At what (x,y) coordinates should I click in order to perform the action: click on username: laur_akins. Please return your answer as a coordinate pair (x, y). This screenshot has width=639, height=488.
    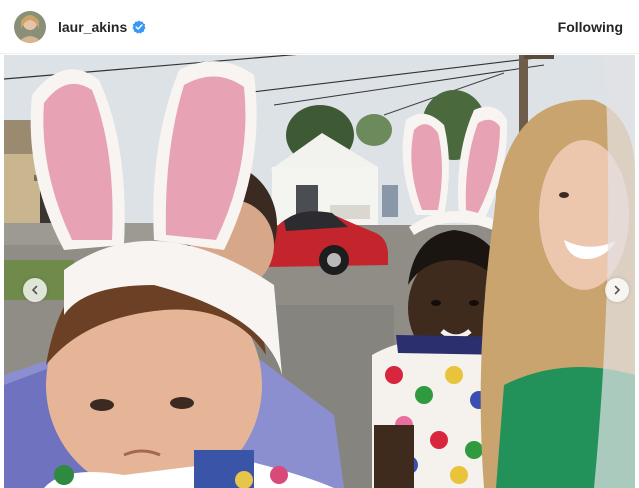
    Looking at the image, I should click on (92, 27).